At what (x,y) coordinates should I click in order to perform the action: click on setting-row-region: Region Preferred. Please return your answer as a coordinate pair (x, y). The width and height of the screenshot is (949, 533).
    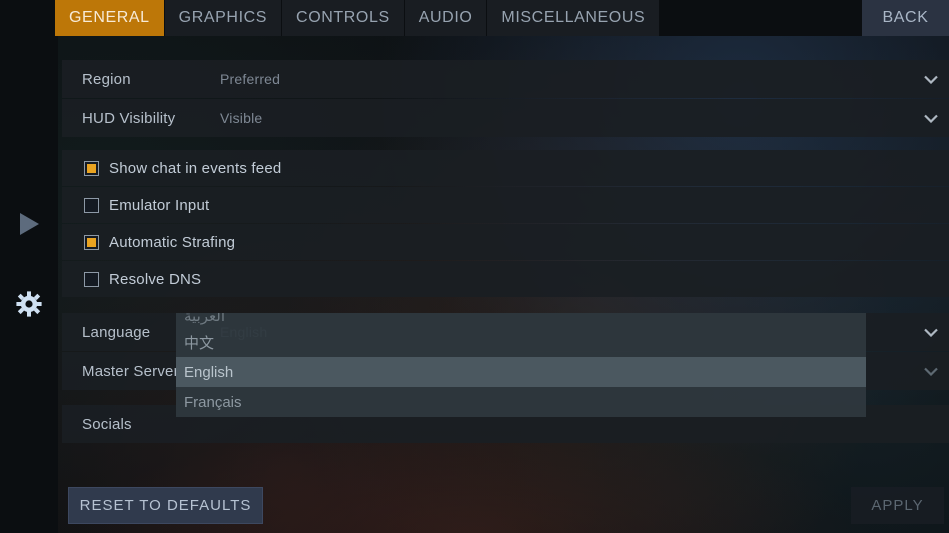
    Looking at the image, I should click on (505, 79).